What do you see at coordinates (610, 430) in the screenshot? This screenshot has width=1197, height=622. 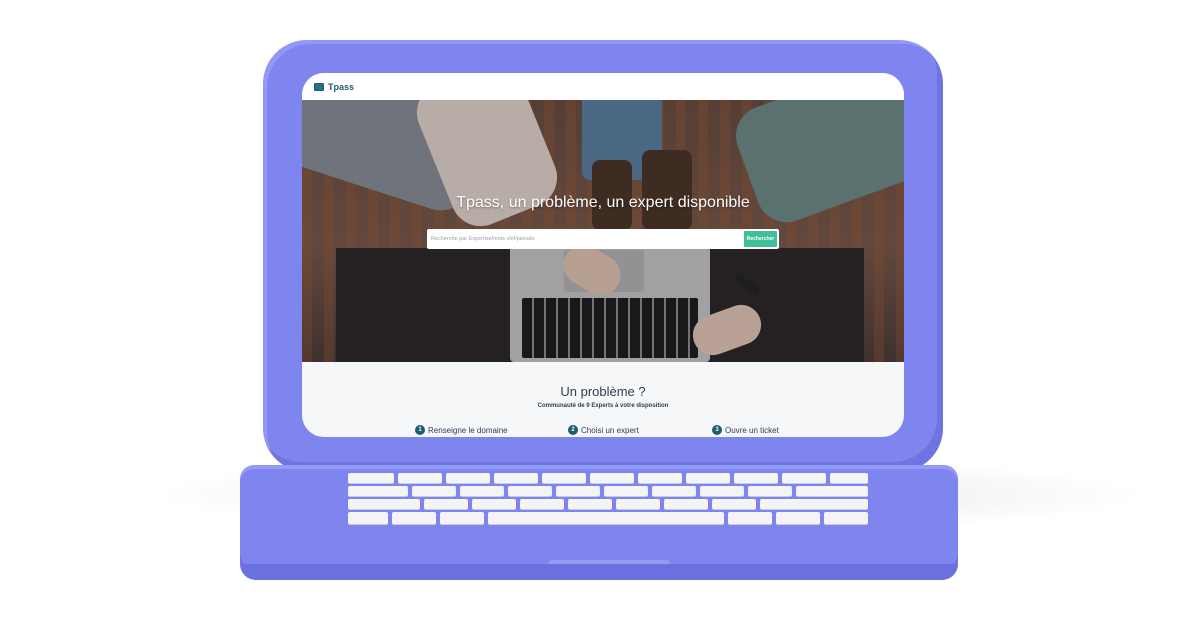 I see `step-label: Choisi un expert` at bounding box center [610, 430].